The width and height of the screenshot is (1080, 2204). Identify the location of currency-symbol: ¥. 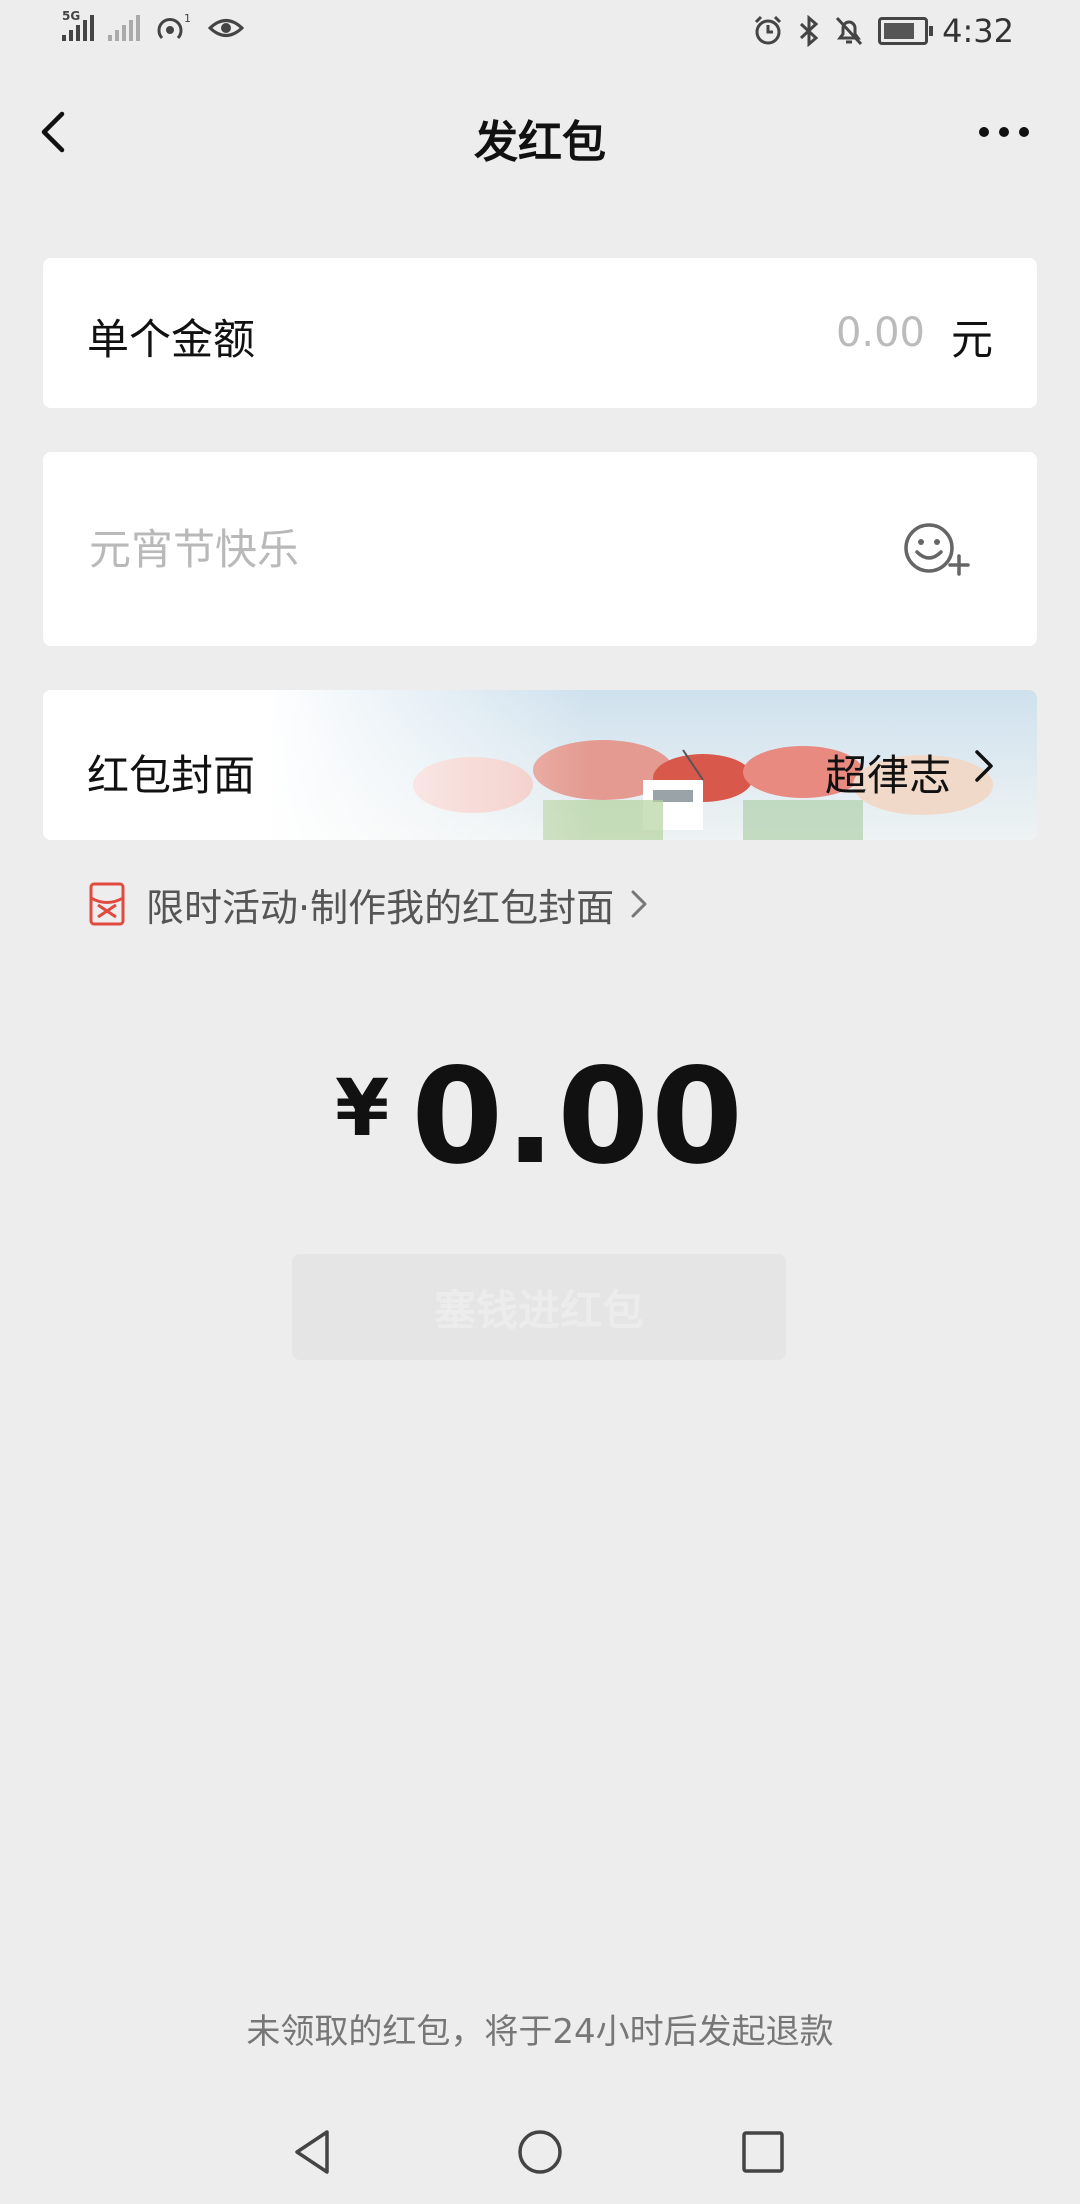
(362, 1109).